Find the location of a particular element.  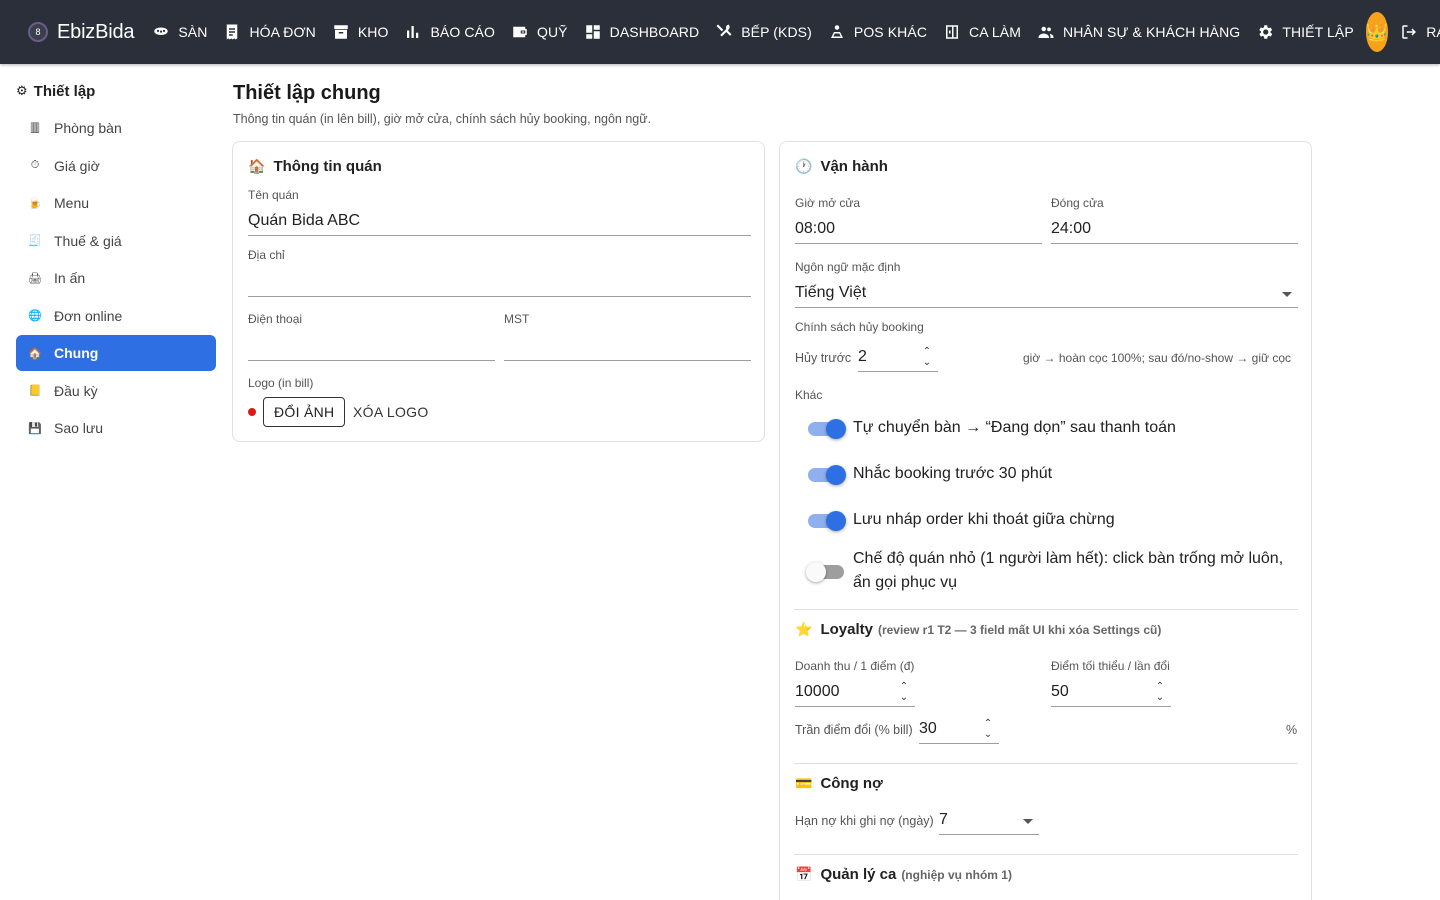

nav-item-label: POS KHÁC is located at coordinates (890, 32).